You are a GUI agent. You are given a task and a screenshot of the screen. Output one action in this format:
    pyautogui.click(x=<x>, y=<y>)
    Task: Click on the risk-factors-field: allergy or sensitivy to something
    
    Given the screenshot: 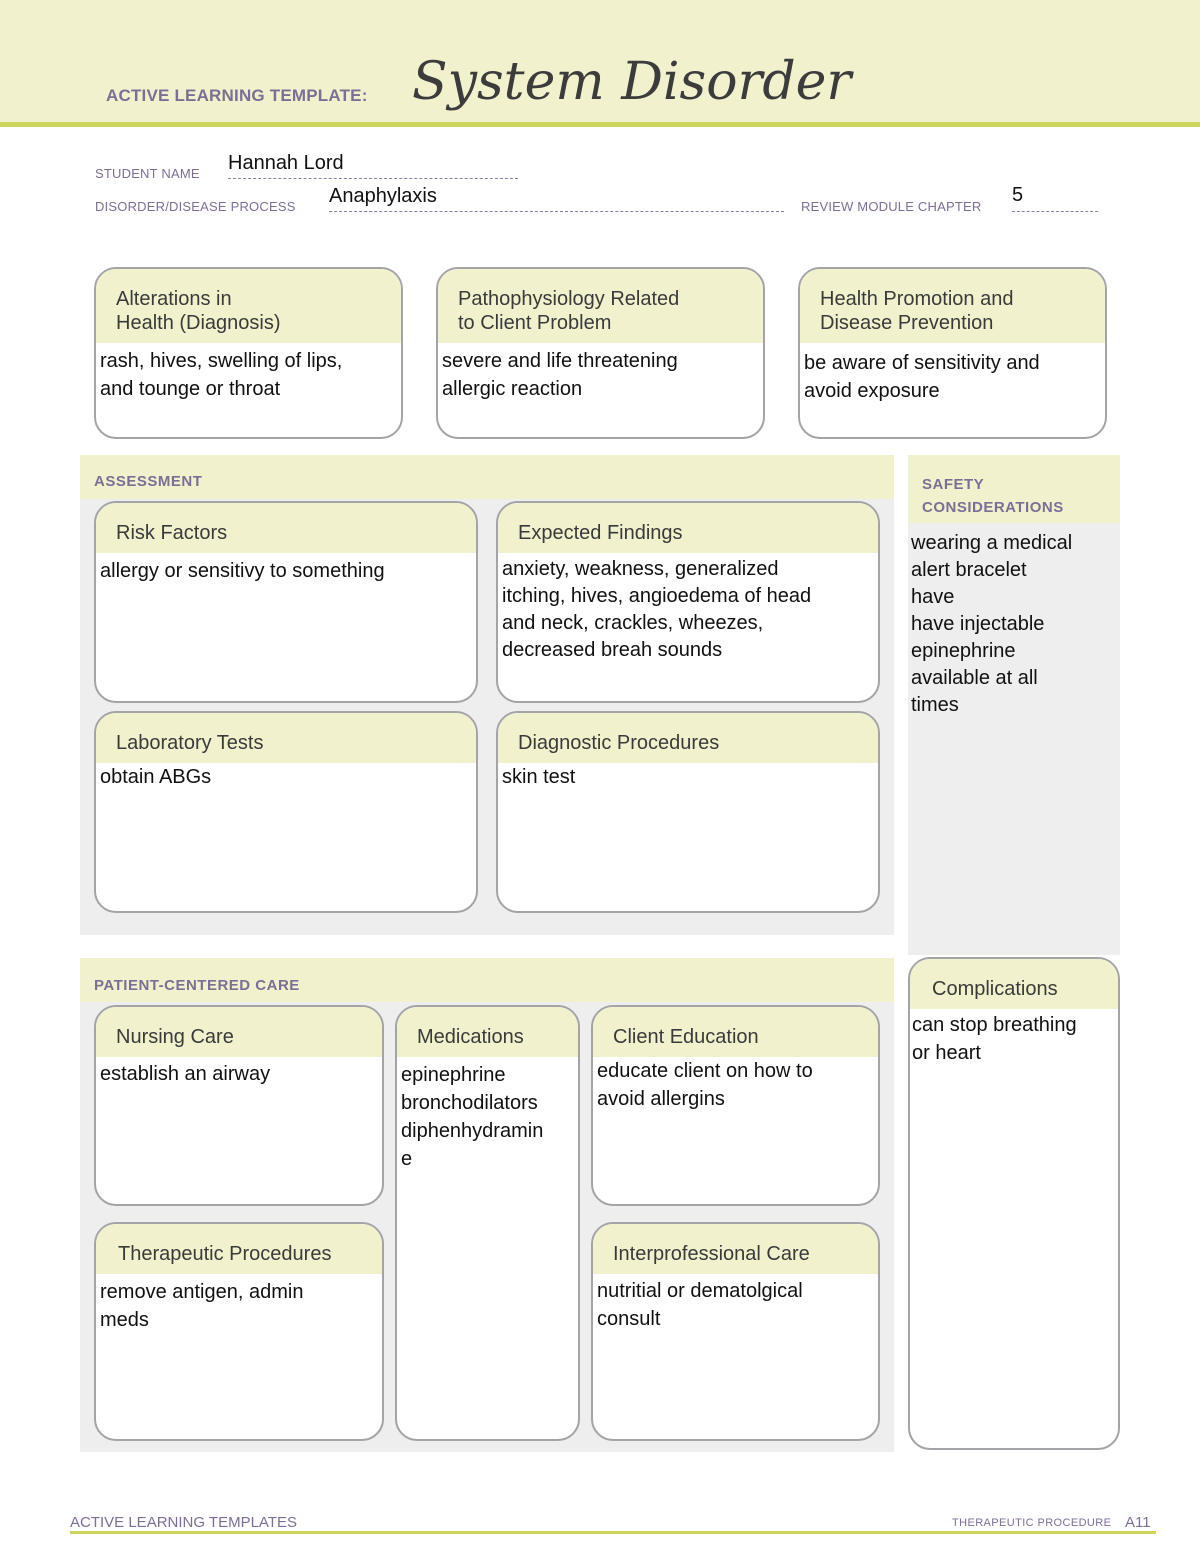 What is the action you would take?
    pyautogui.click(x=286, y=571)
    